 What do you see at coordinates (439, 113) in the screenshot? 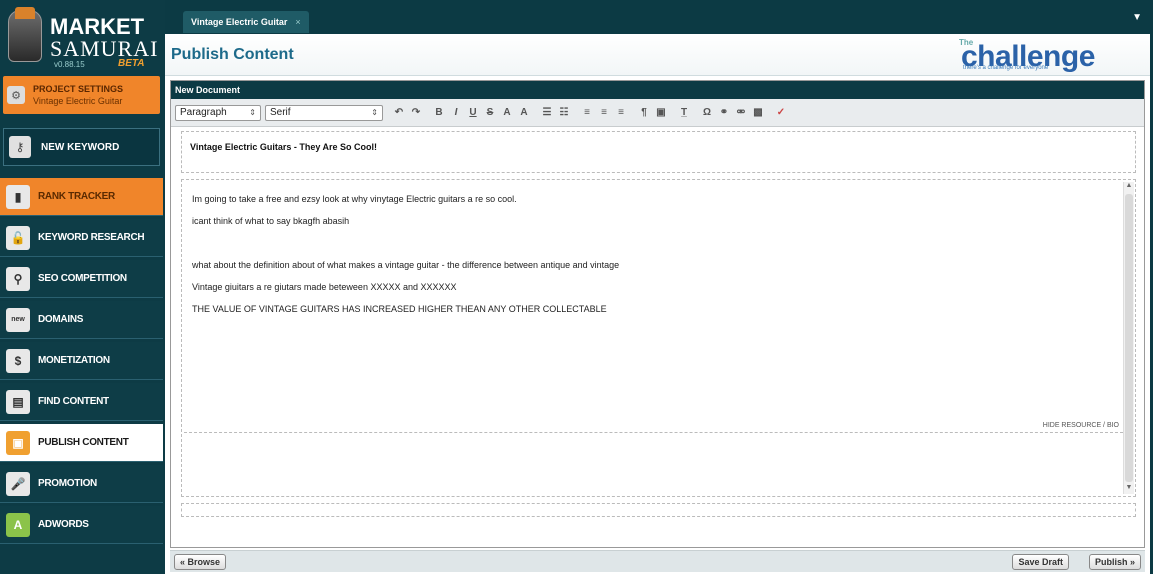
I see `bold-icon: B` at bounding box center [439, 113].